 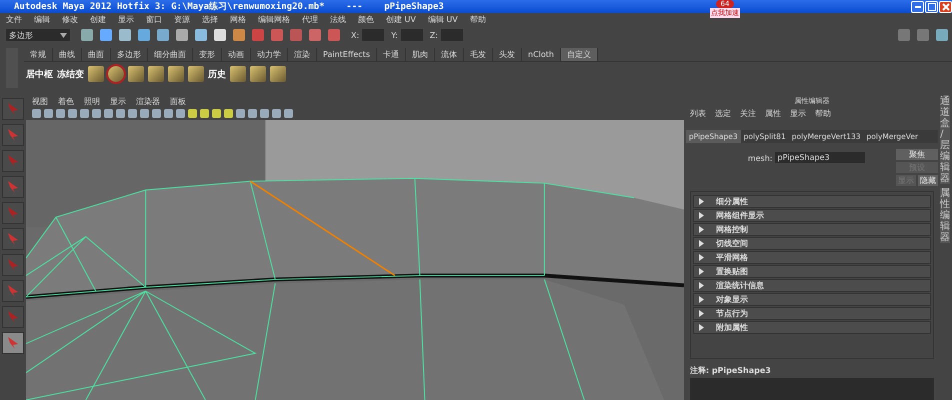 What do you see at coordinates (347, 54) in the screenshot?
I see `shelf-tab: PaintEffects` at bounding box center [347, 54].